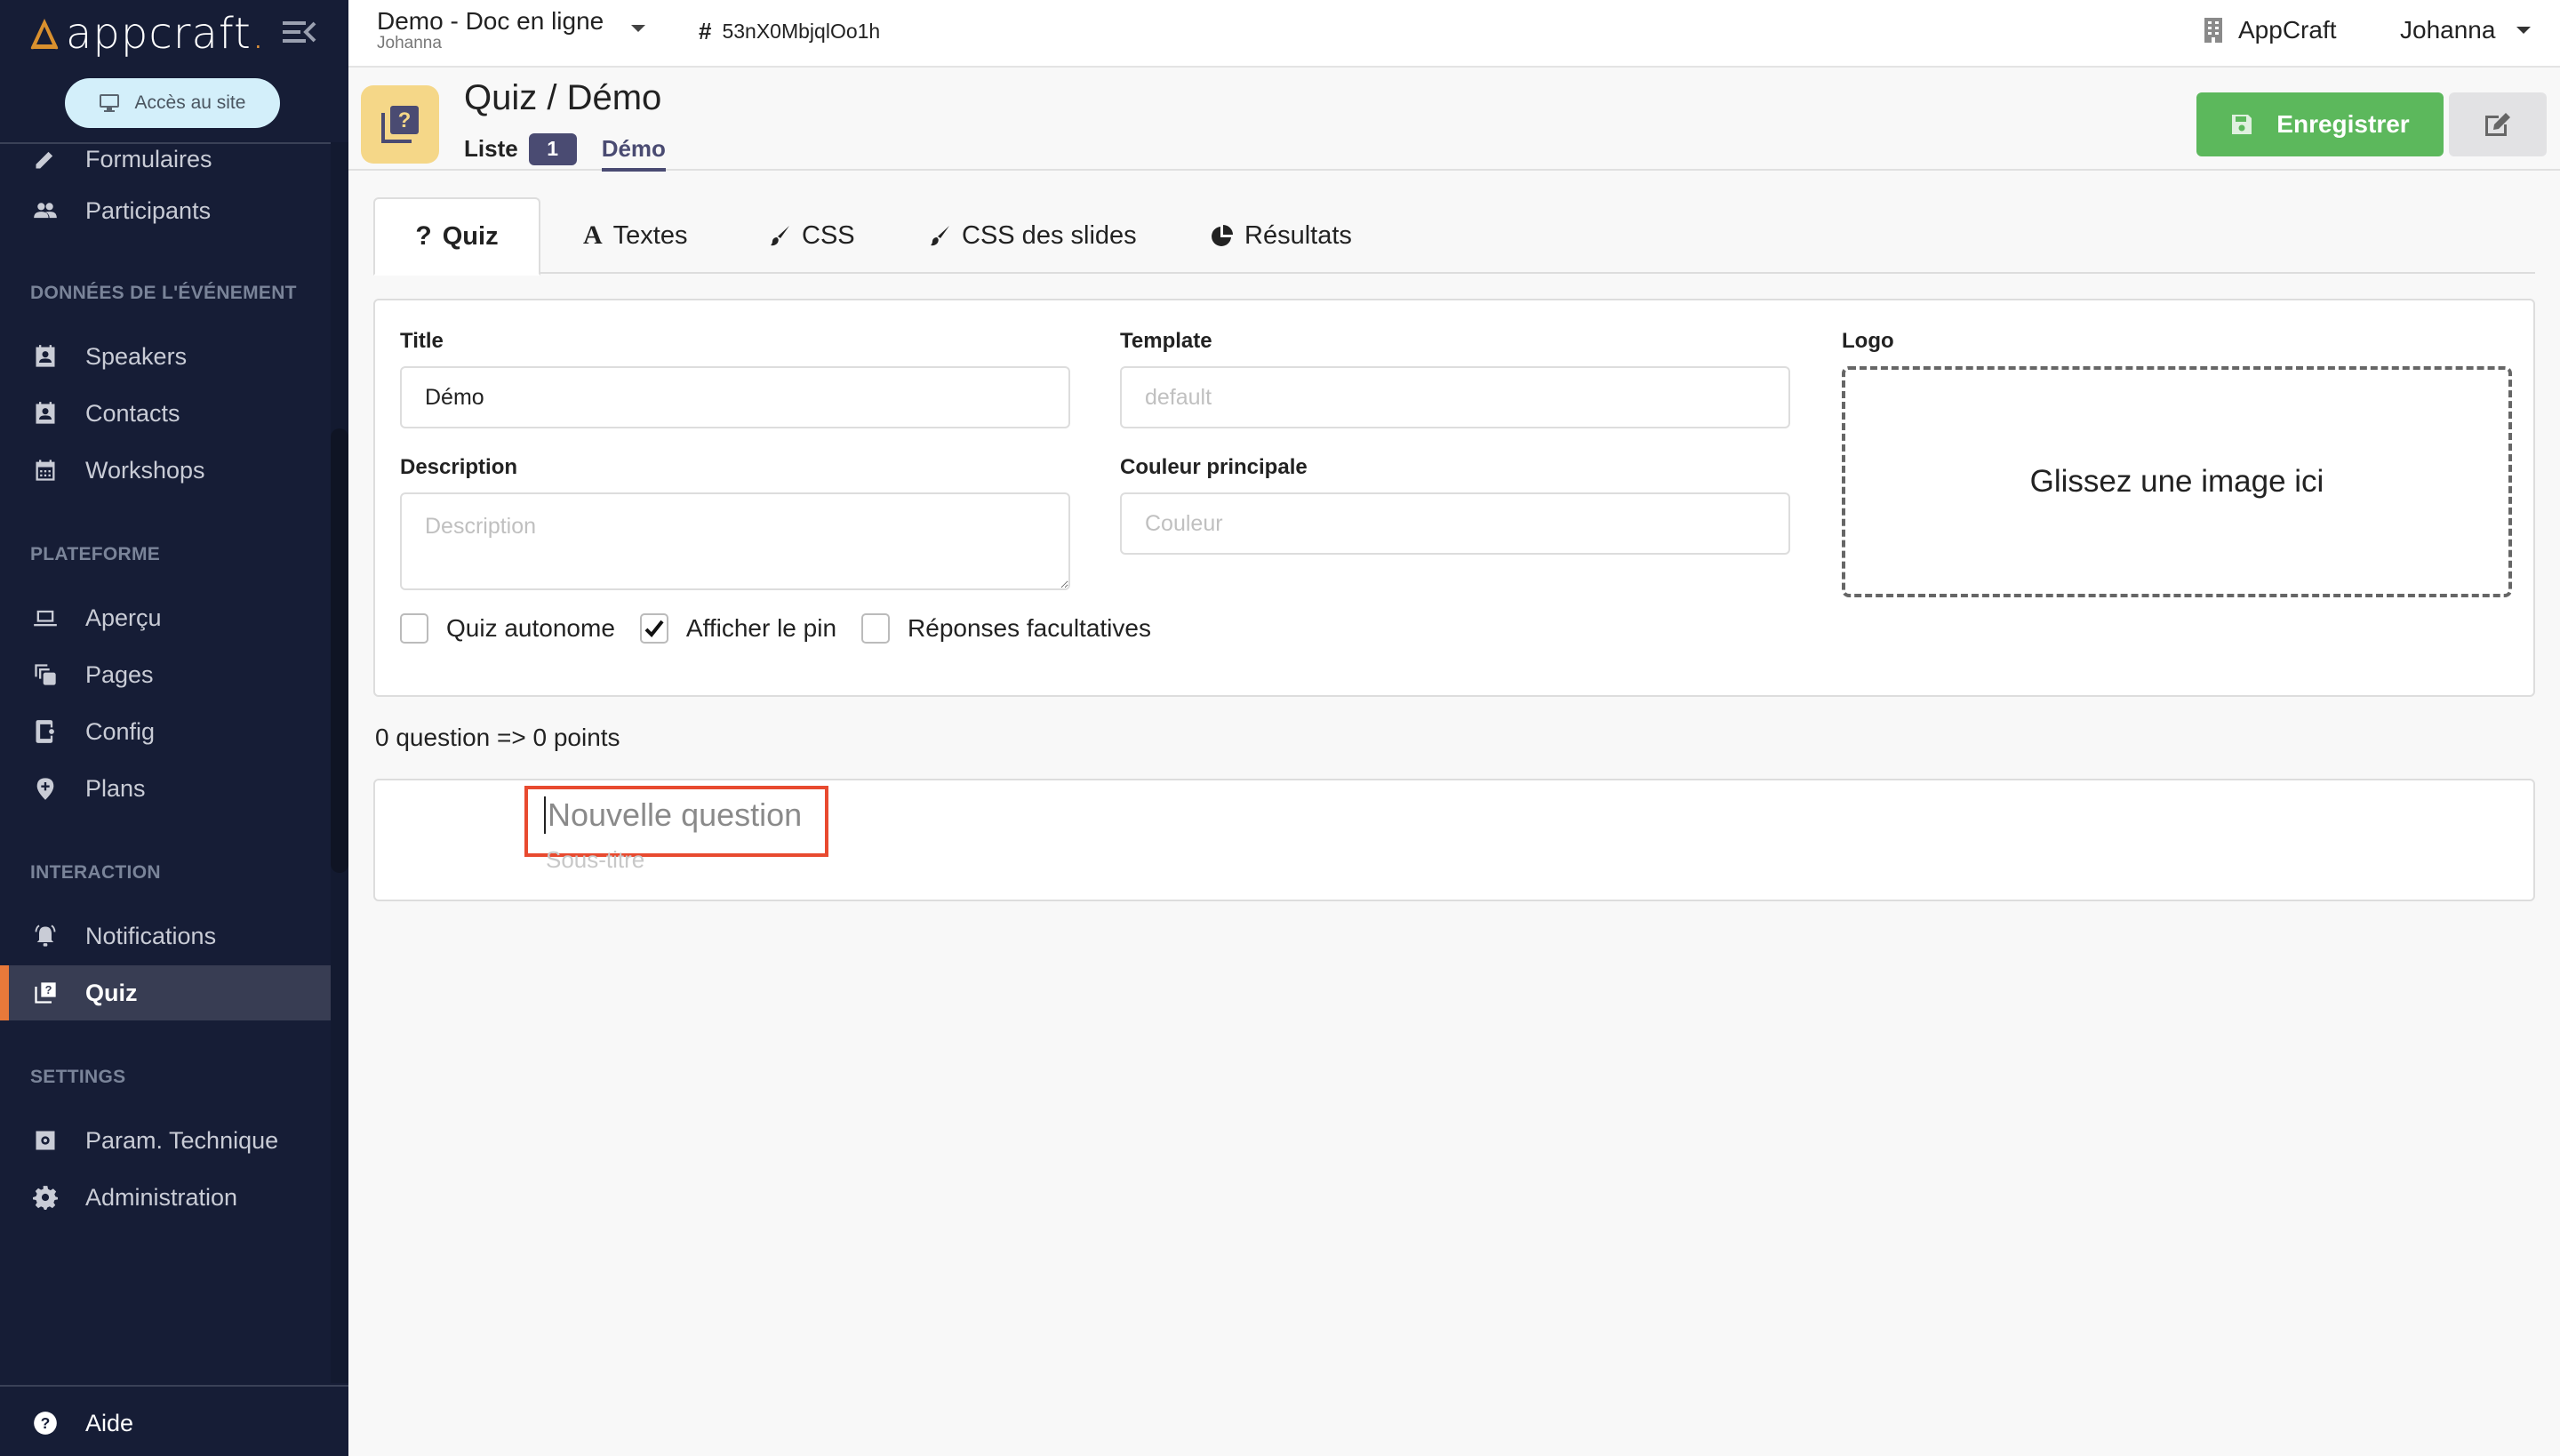  What do you see at coordinates (497, 737) in the screenshot?
I see `question-points-summary: 0 question => 0 points` at bounding box center [497, 737].